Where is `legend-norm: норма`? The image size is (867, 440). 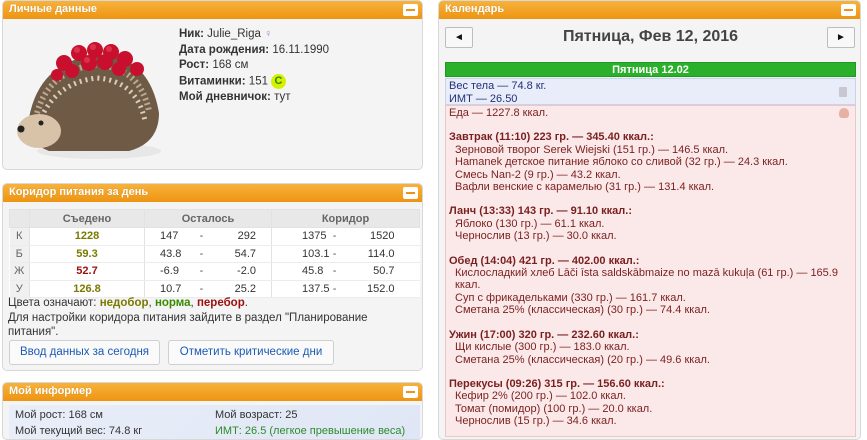 legend-norm: норма is located at coordinates (172, 303).